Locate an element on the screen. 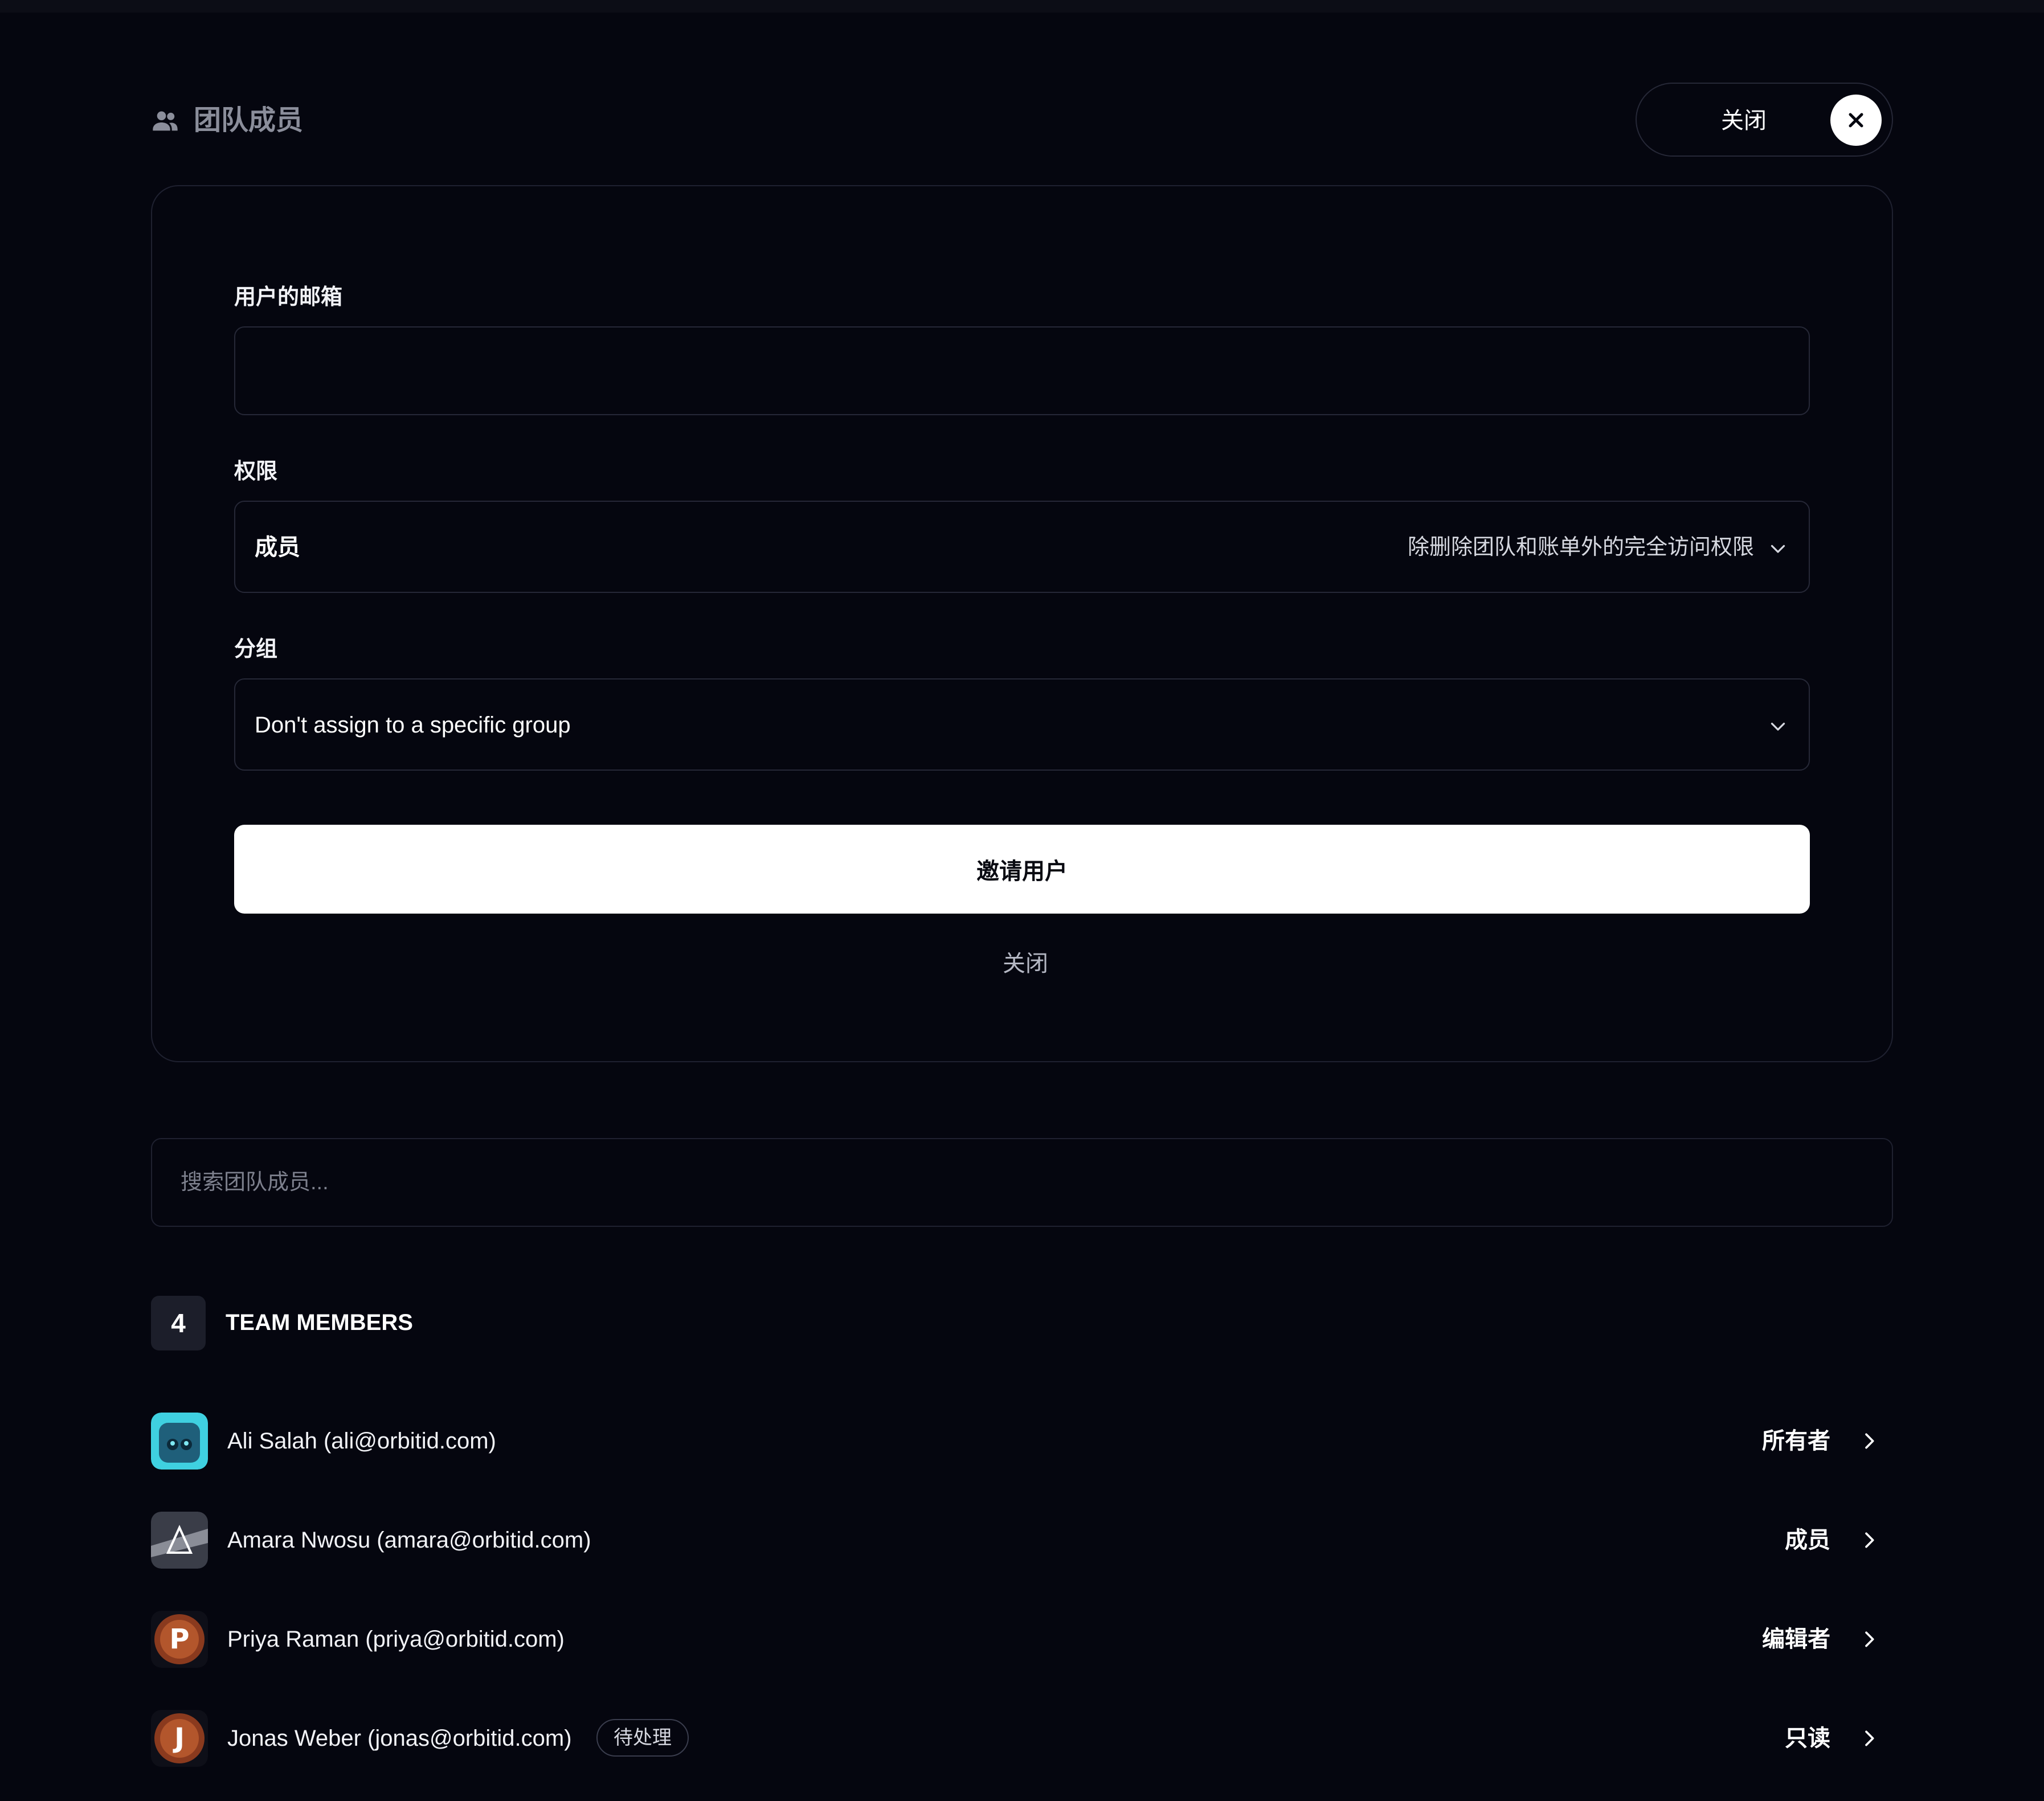 This screenshot has width=2044, height=1801. close-button-label: 关闭 is located at coordinates (1744, 120).